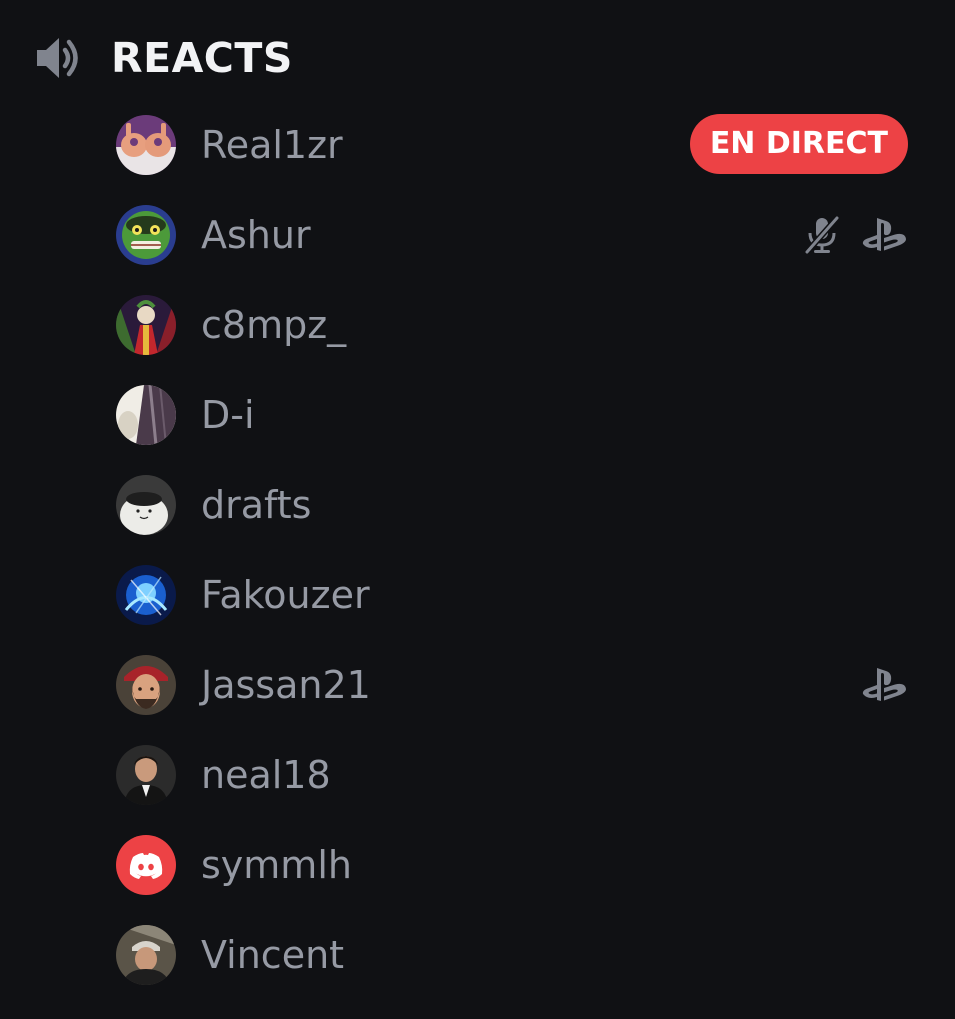 Image resolution: width=955 pixels, height=1019 pixels. Describe the element at coordinates (477, 505) in the screenshot. I see `member-row-drafts: drafts` at that location.